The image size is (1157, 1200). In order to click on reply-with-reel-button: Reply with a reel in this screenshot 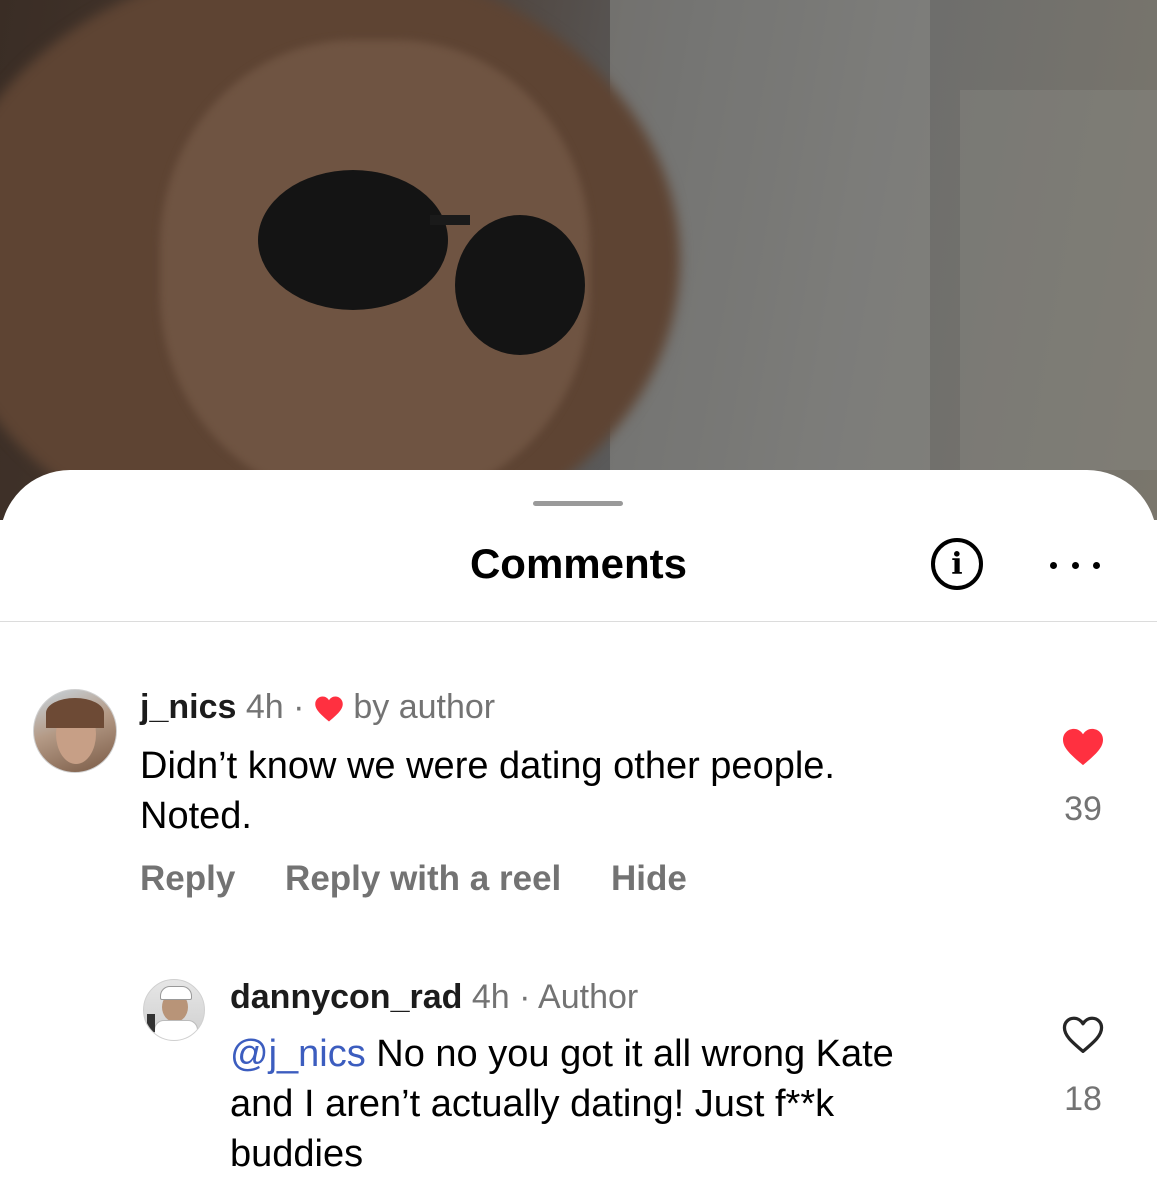, I will do `click(423, 878)`.